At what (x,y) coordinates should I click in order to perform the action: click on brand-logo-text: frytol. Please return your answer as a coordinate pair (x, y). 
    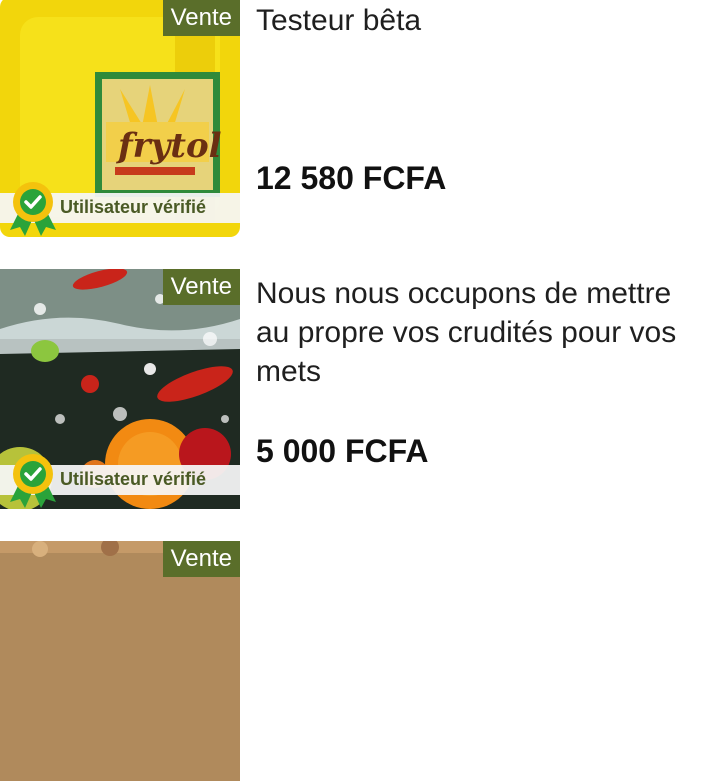
    Looking at the image, I should click on (169, 146).